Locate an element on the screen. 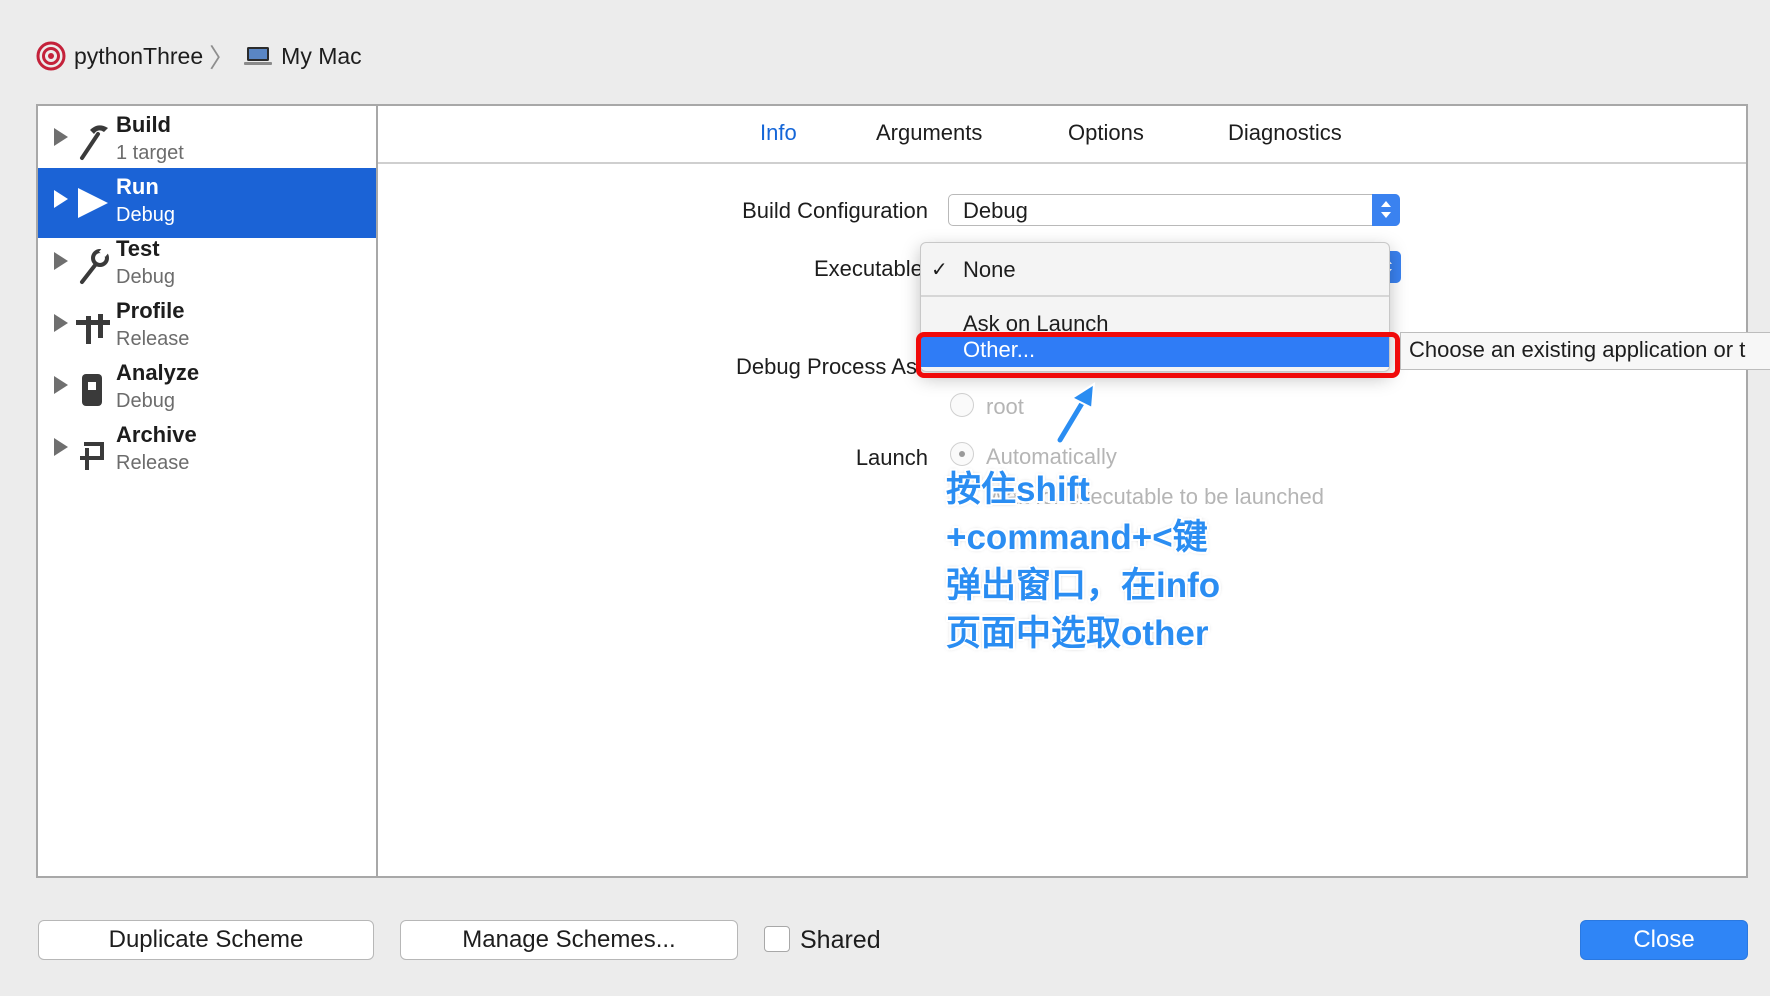 This screenshot has height=996, width=1770. root-radio is located at coordinates (962, 405).